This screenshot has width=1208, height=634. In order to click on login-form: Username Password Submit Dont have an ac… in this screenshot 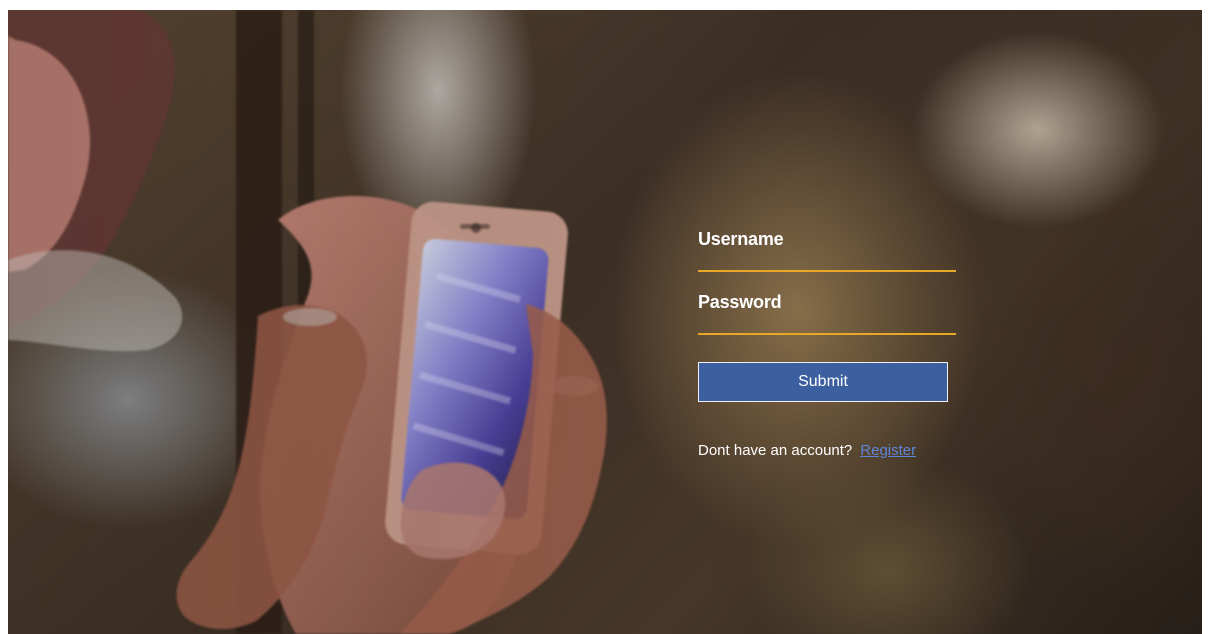, I will do `click(833, 338)`.